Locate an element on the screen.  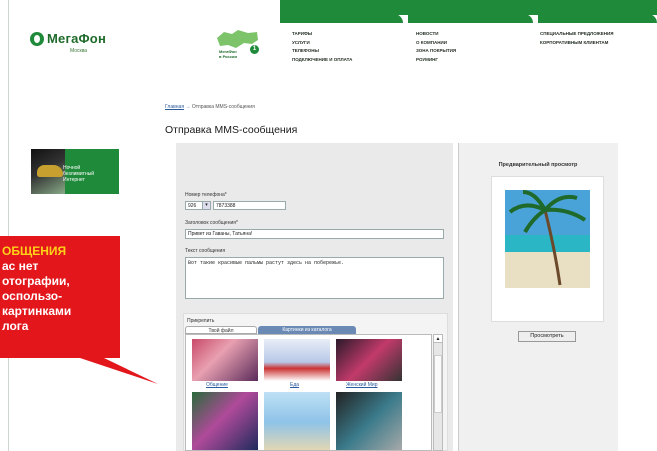
callout-line-first: ОБЩЕНИЯ is located at coordinates (34, 251).